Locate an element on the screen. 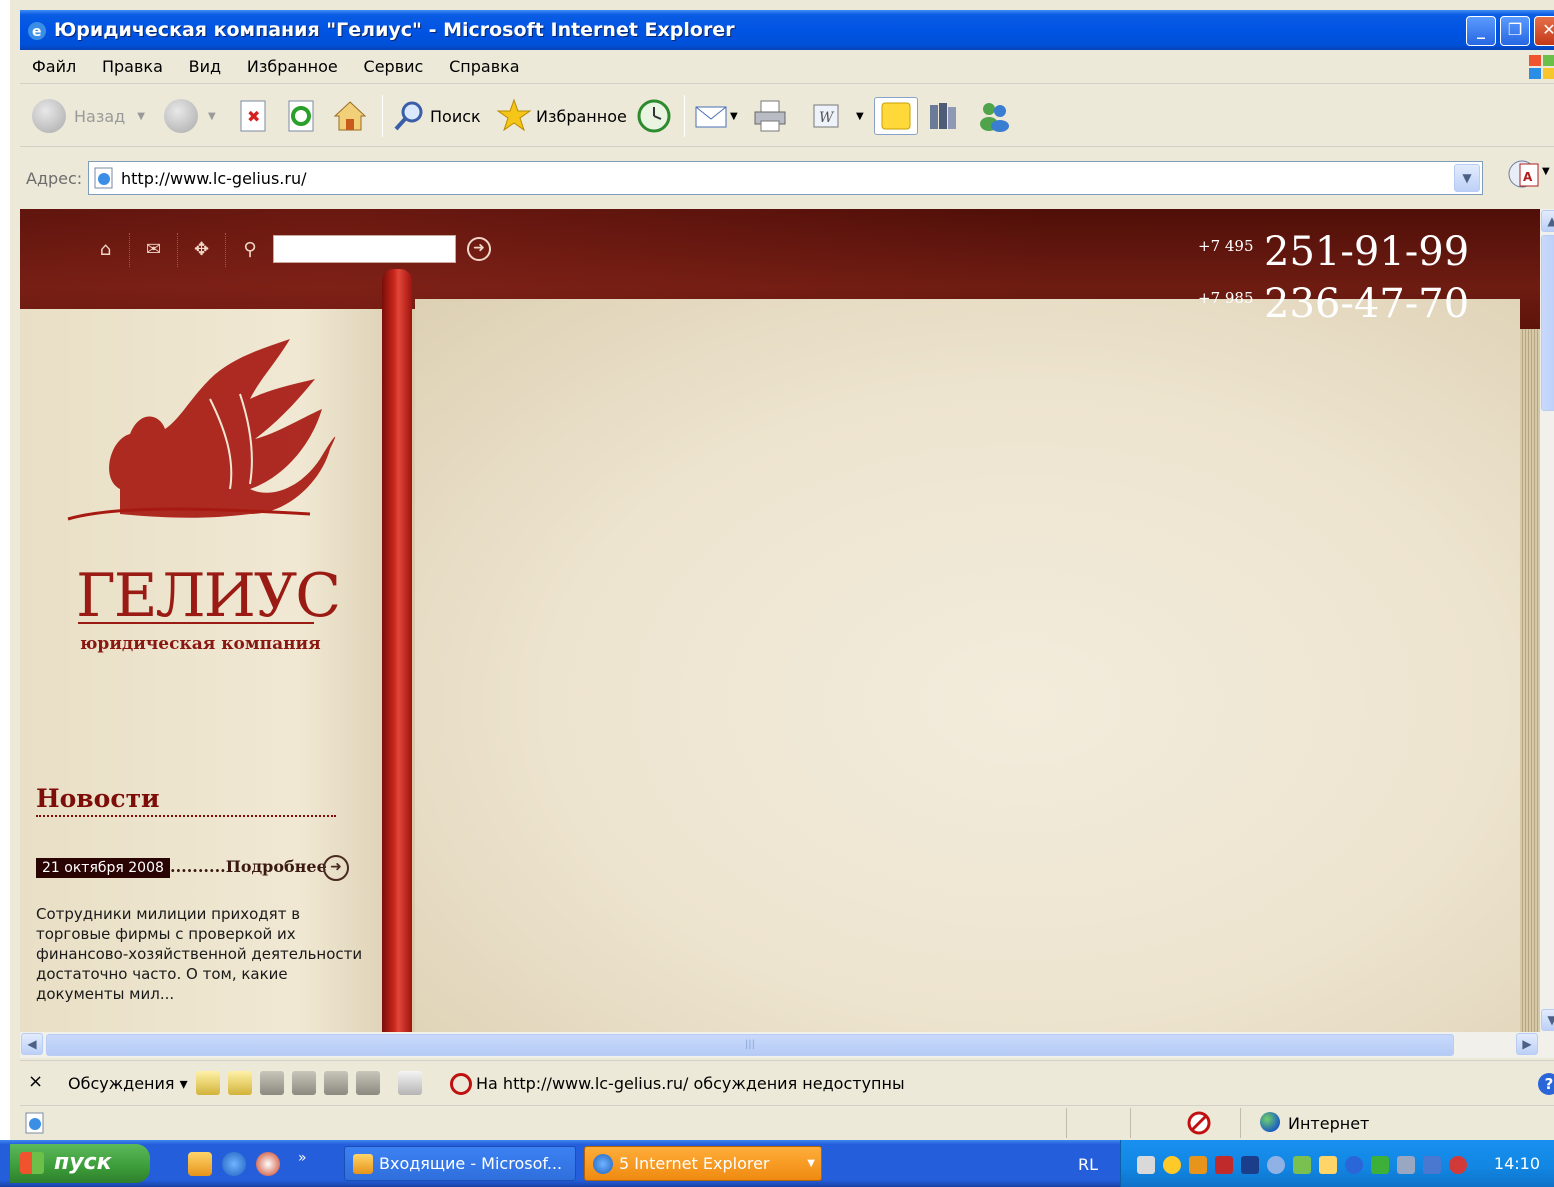 Image resolution: width=1554 pixels, height=1187 pixels. news-more-arrow-icon: ➜ is located at coordinates (336, 868).